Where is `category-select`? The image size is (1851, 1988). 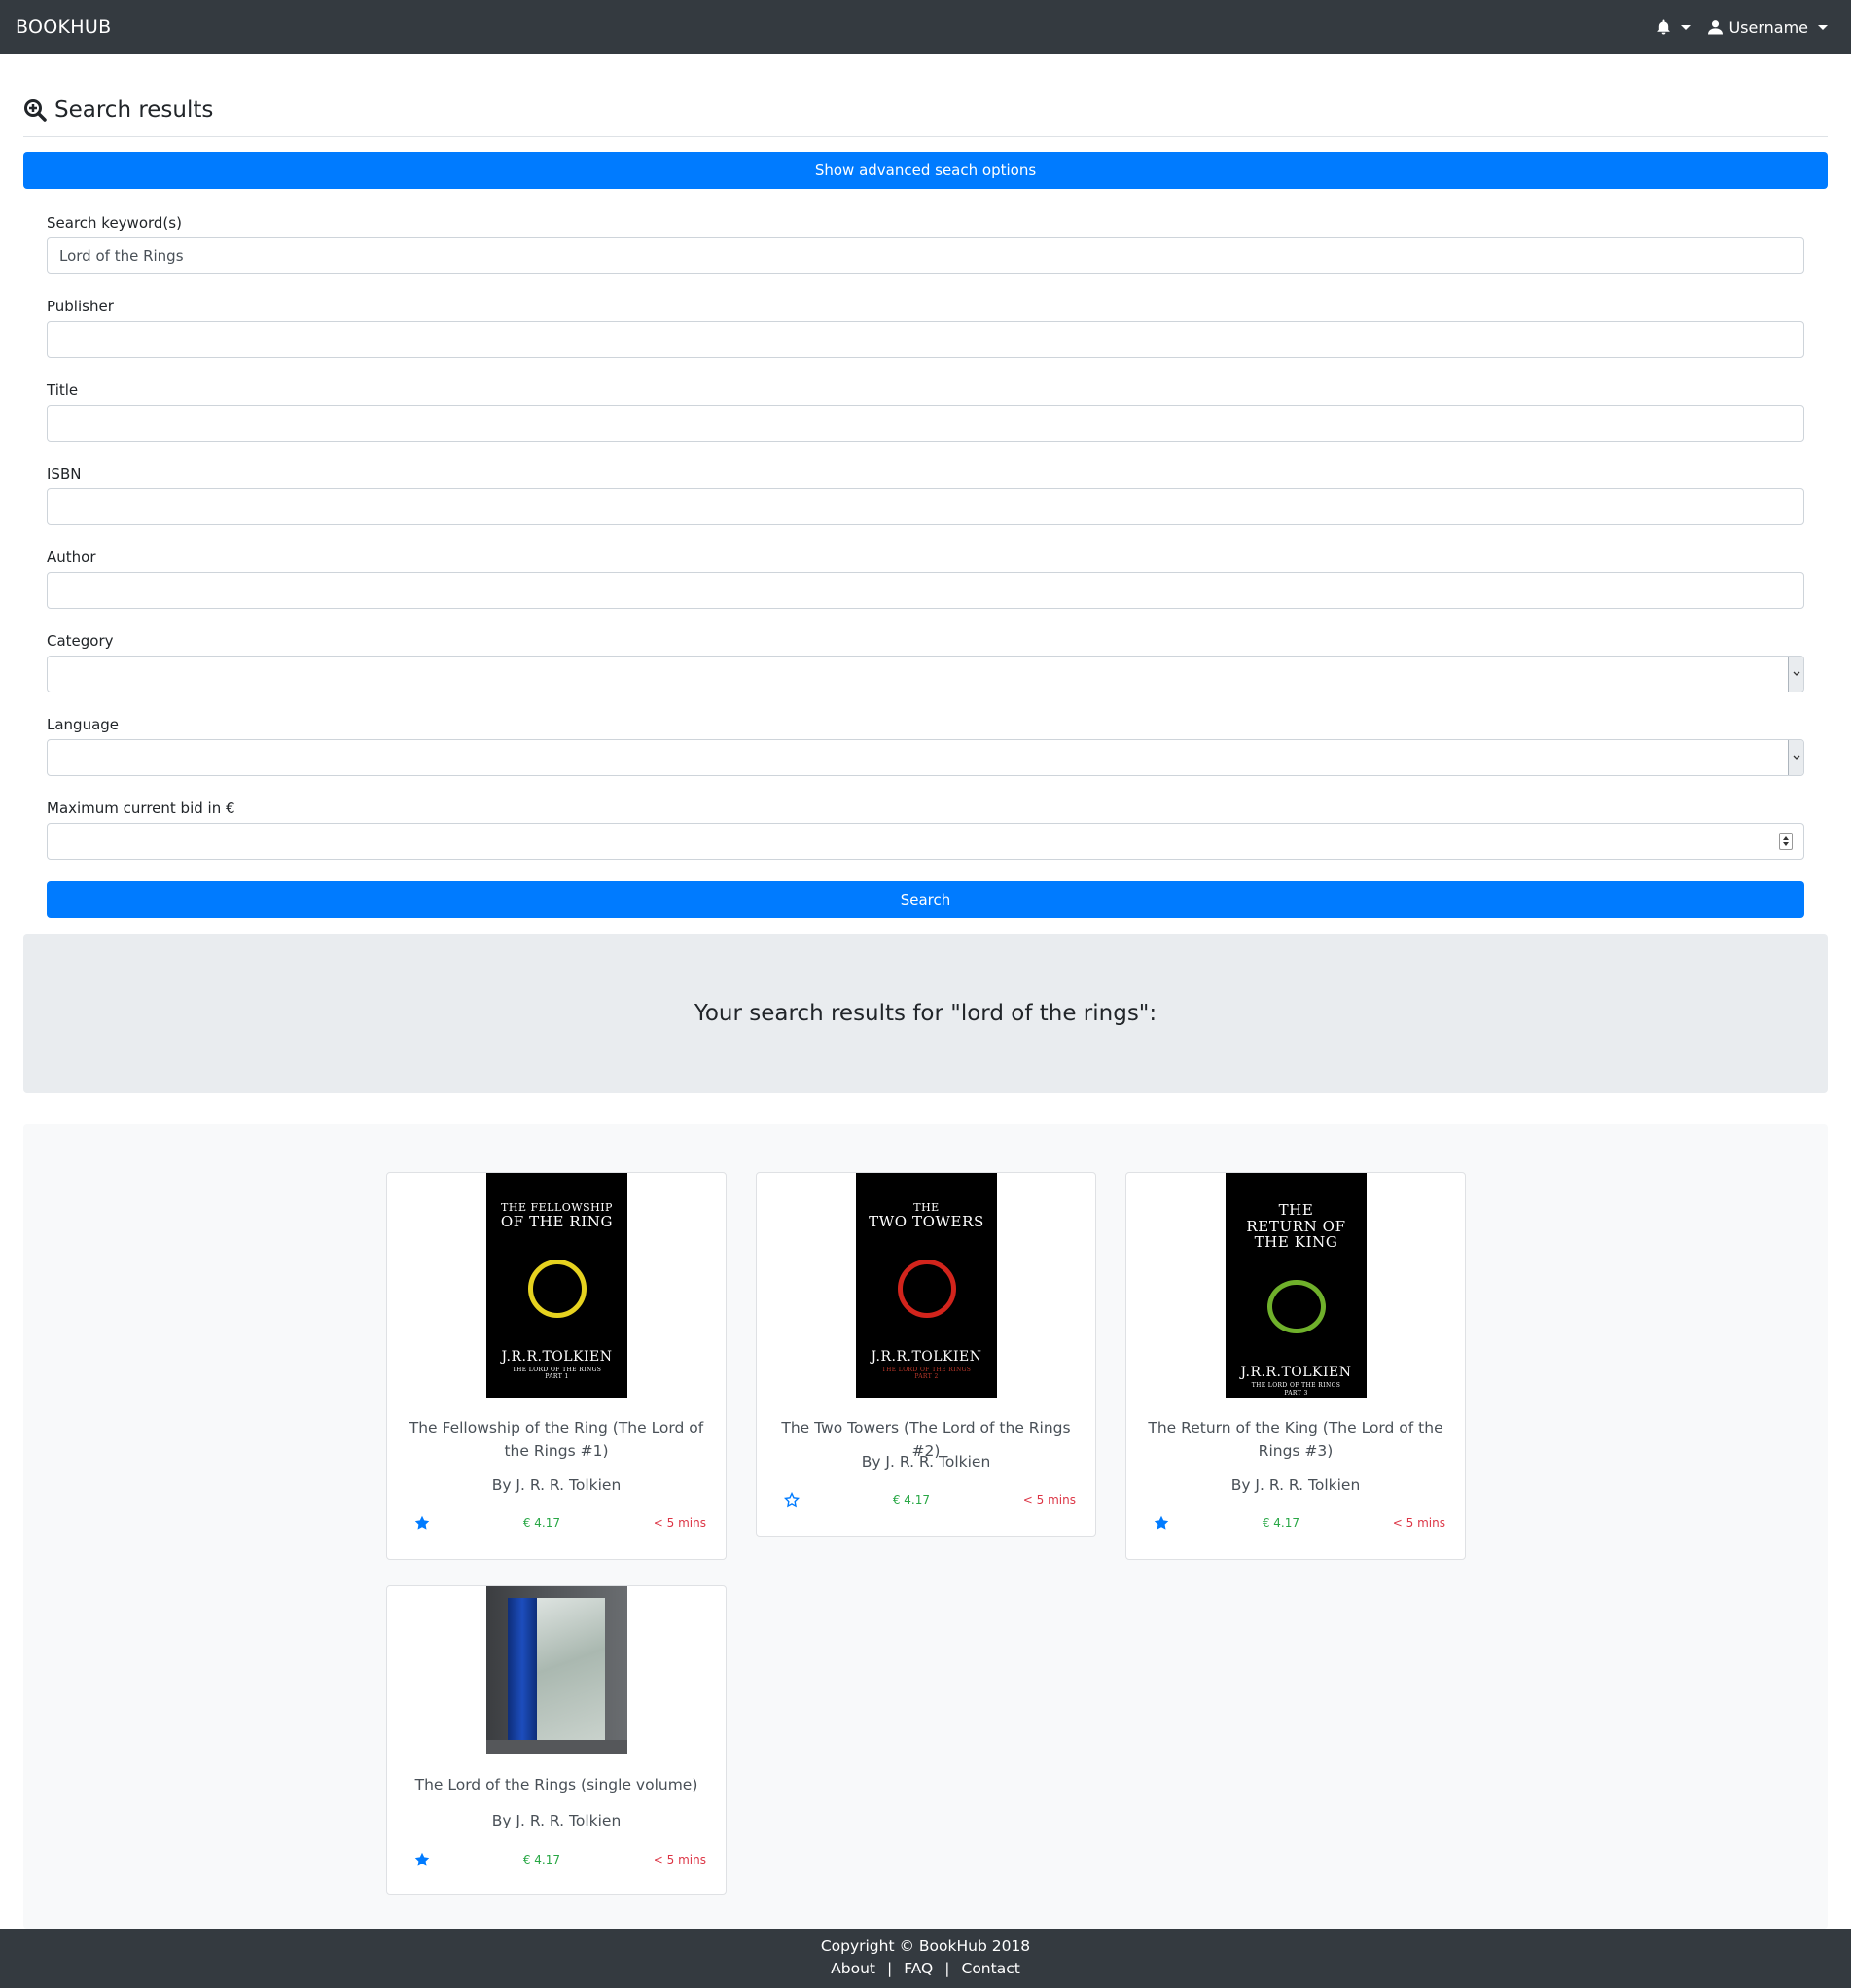
category-select is located at coordinates (925, 674).